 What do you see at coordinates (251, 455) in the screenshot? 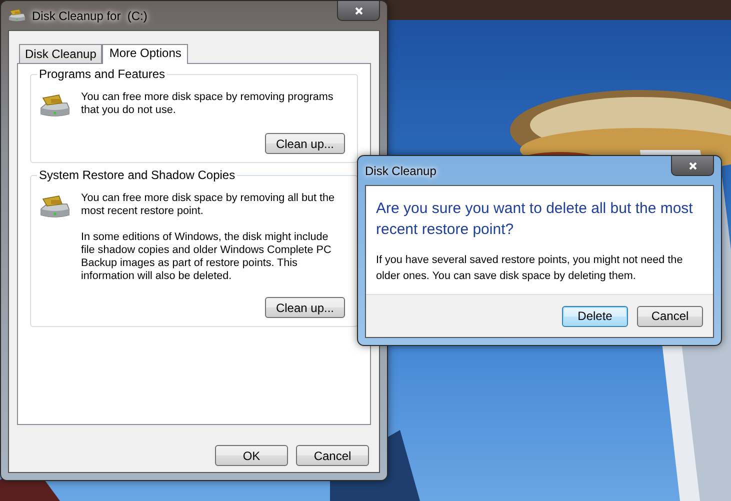
I see `dialog-button: OK` at bounding box center [251, 455].